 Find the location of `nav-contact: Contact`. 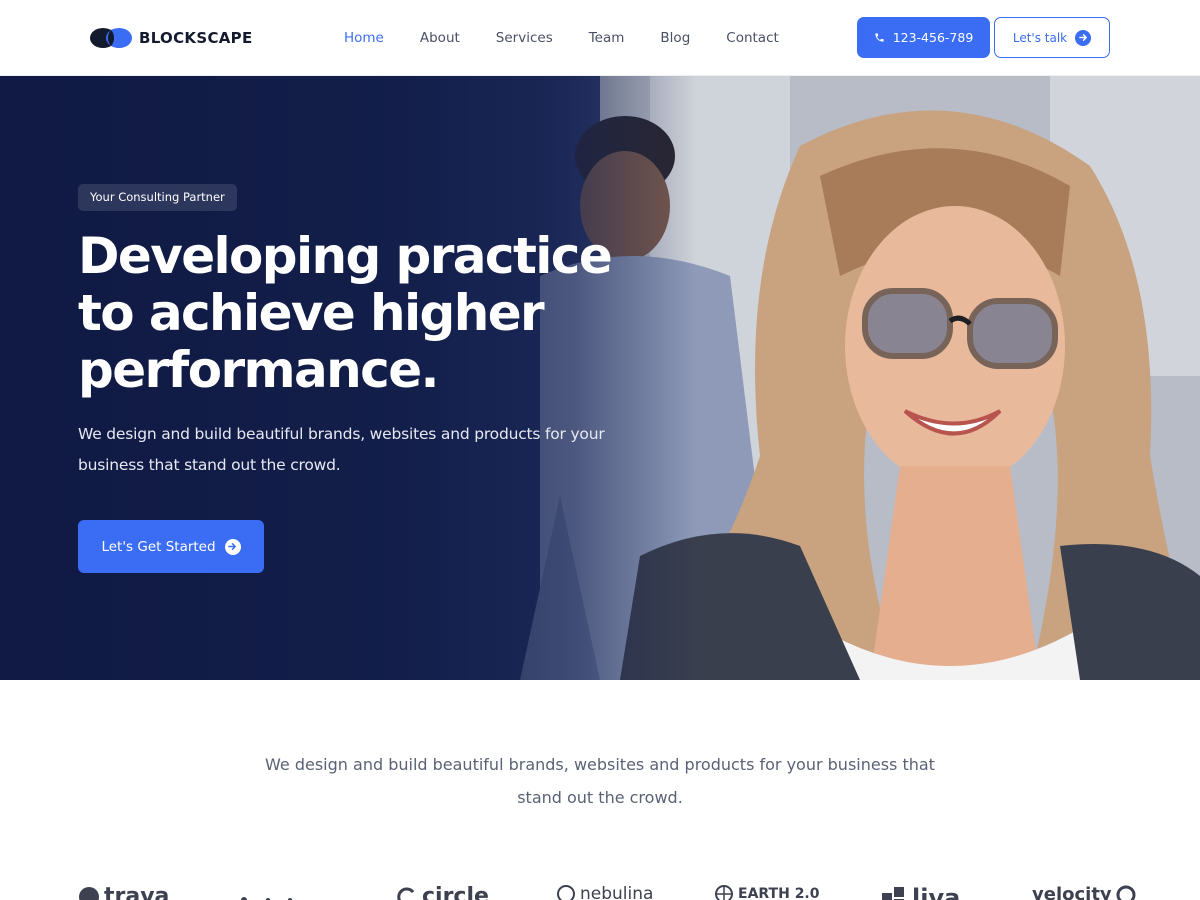

nav-contact: Contact is located at coordinates (752, 38).